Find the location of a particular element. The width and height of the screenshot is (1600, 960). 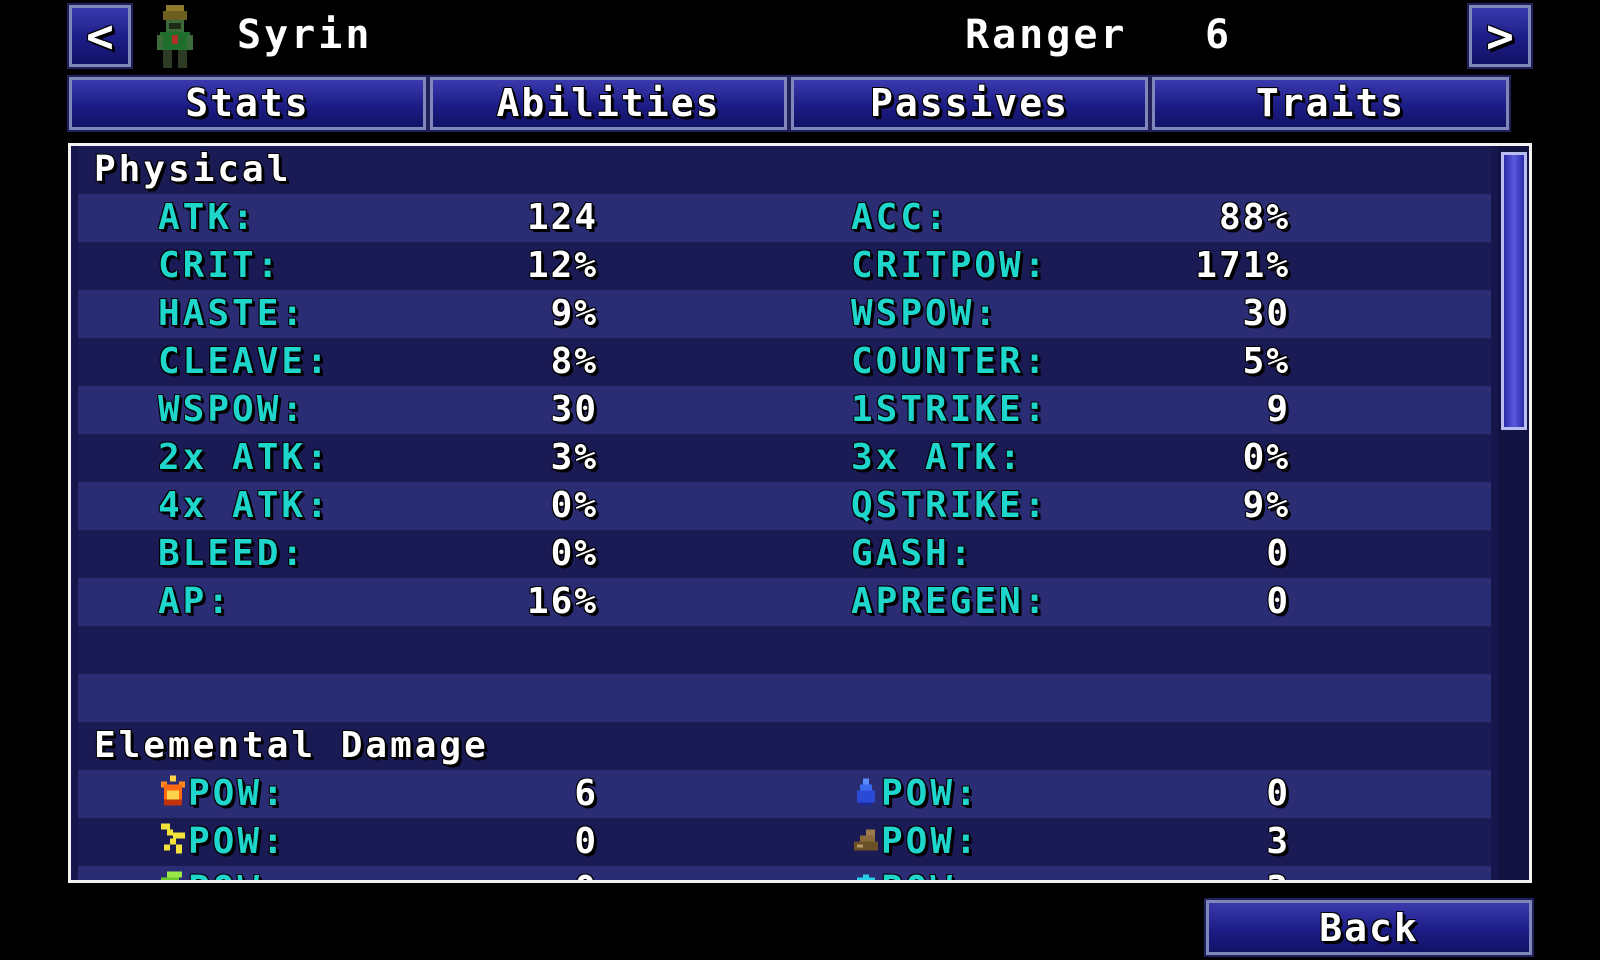

stat-label: 1STRIKE: is located at coordinates (950, 409).